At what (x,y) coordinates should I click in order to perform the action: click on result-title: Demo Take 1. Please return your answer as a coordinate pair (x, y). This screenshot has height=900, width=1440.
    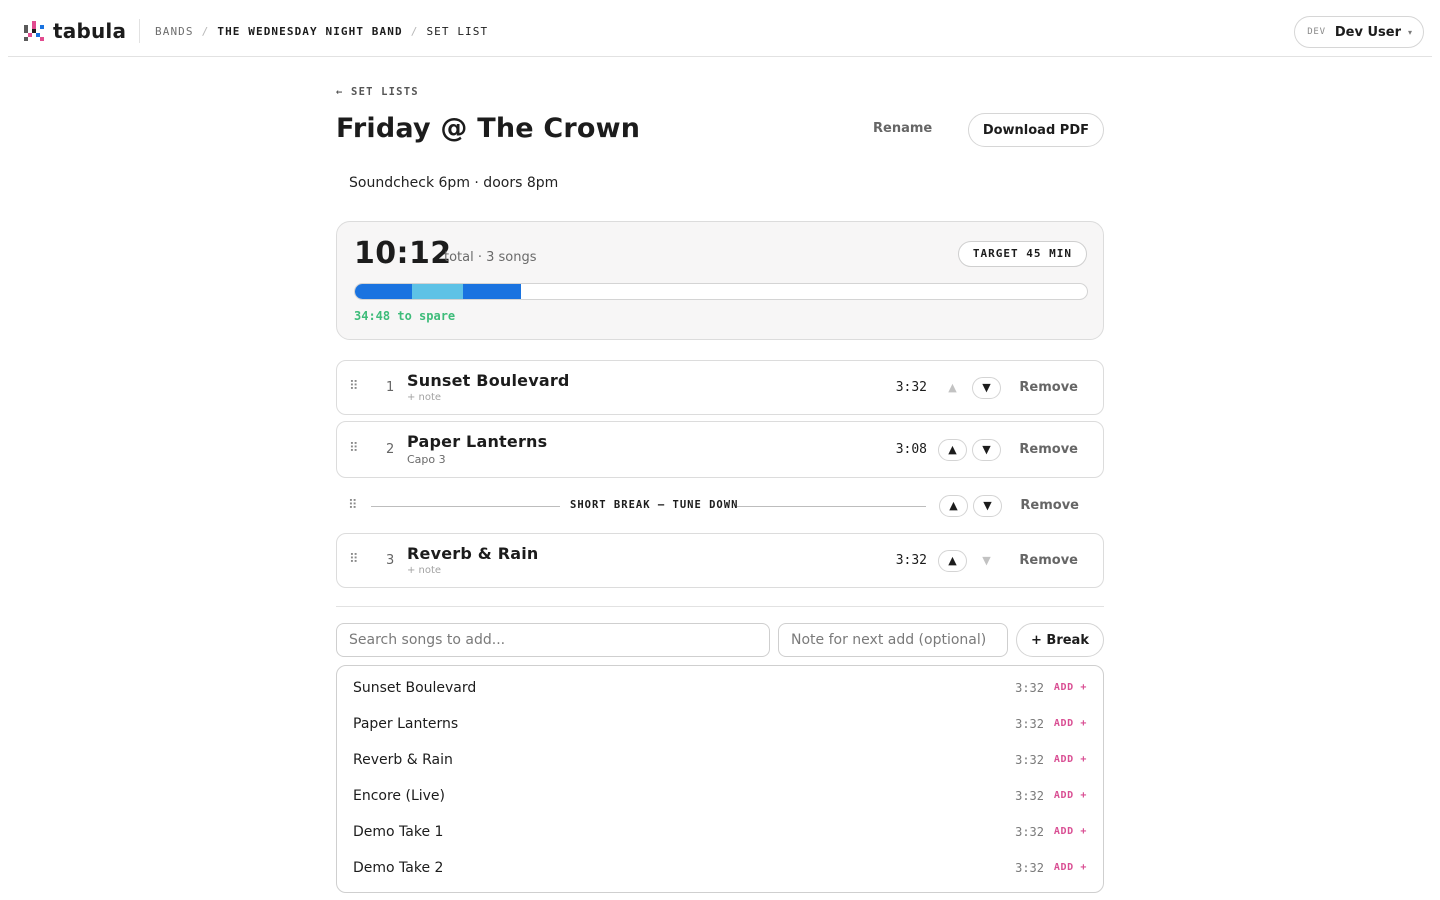
    Looking at the image, I should click on (398, 832).